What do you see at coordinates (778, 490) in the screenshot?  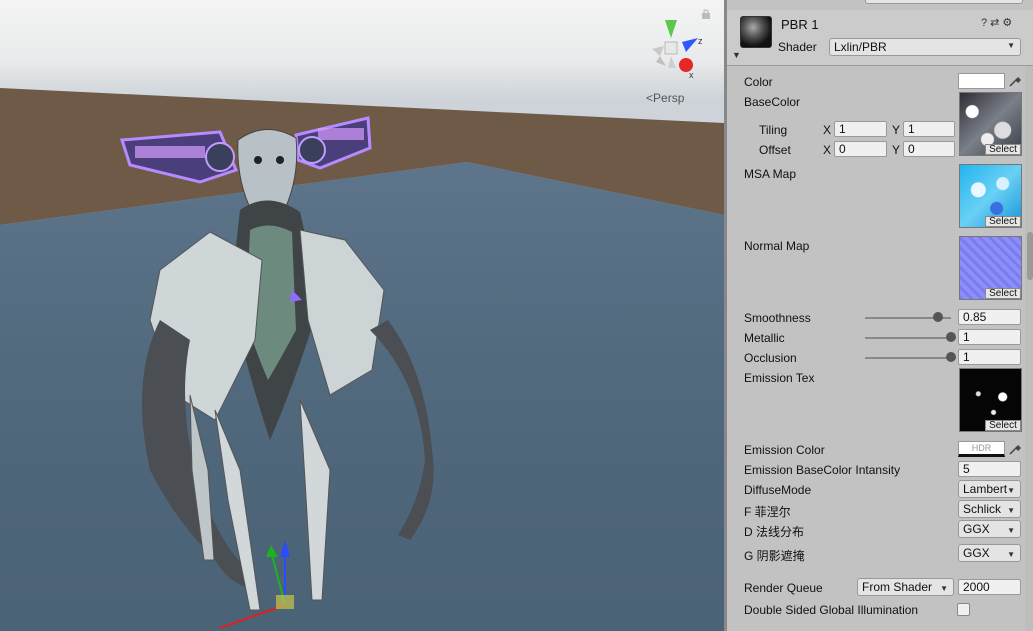 I see `diffuse-mode-label: DiffuseMode` at bounding box center [778, 490].